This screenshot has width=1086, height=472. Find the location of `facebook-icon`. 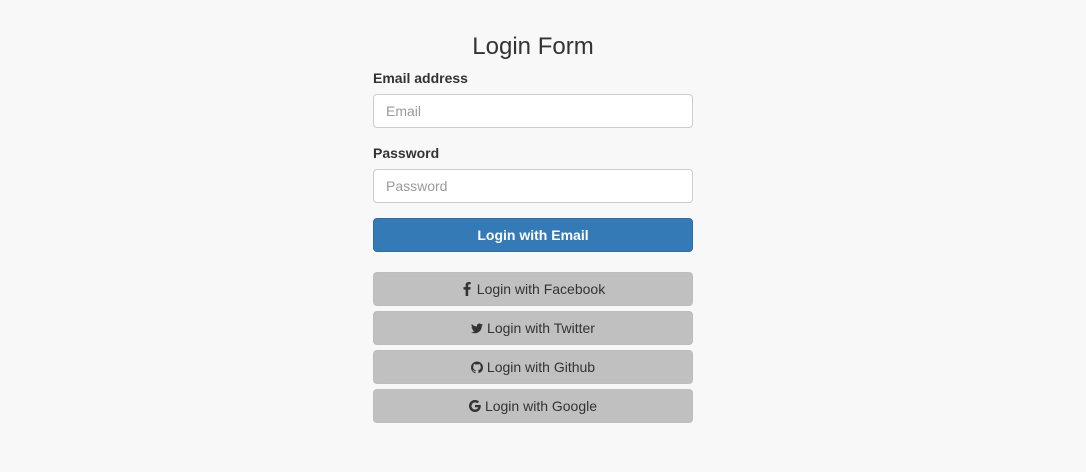

facebook-icon is located at coordinates (467, 289).